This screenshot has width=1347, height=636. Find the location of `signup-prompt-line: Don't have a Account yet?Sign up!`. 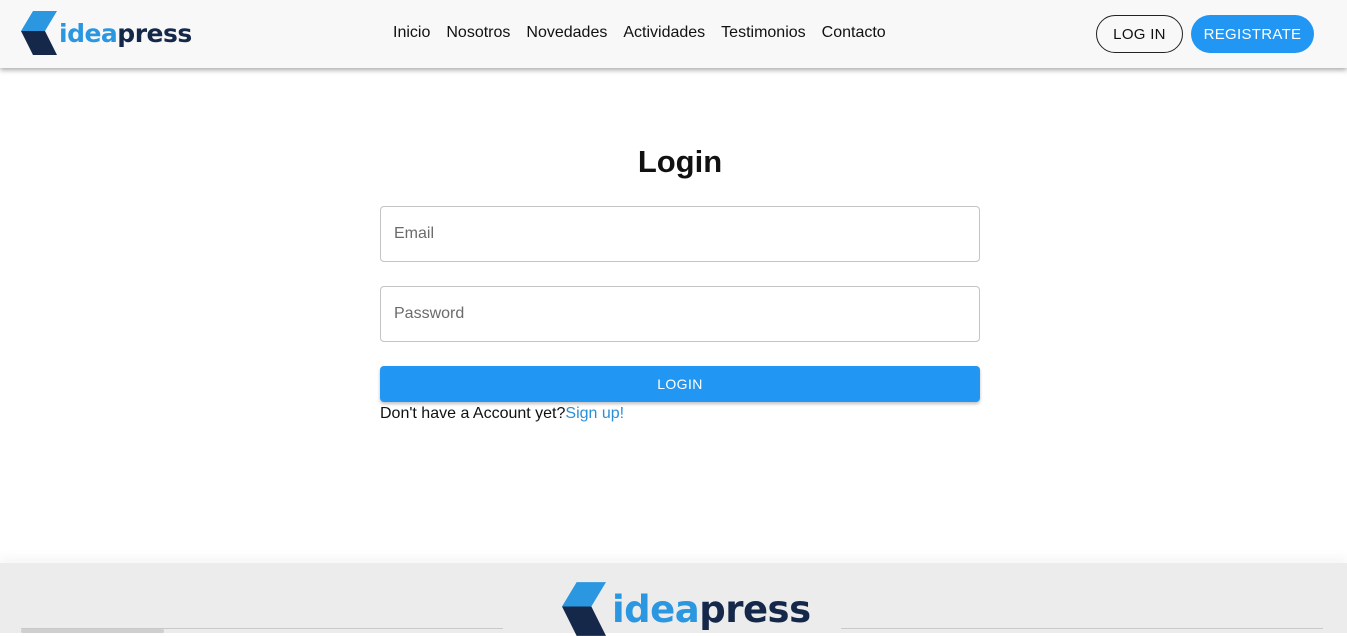

signup-prompt-line: Don't have a Account yet?Sign up! is located at coordinates (502, 414).